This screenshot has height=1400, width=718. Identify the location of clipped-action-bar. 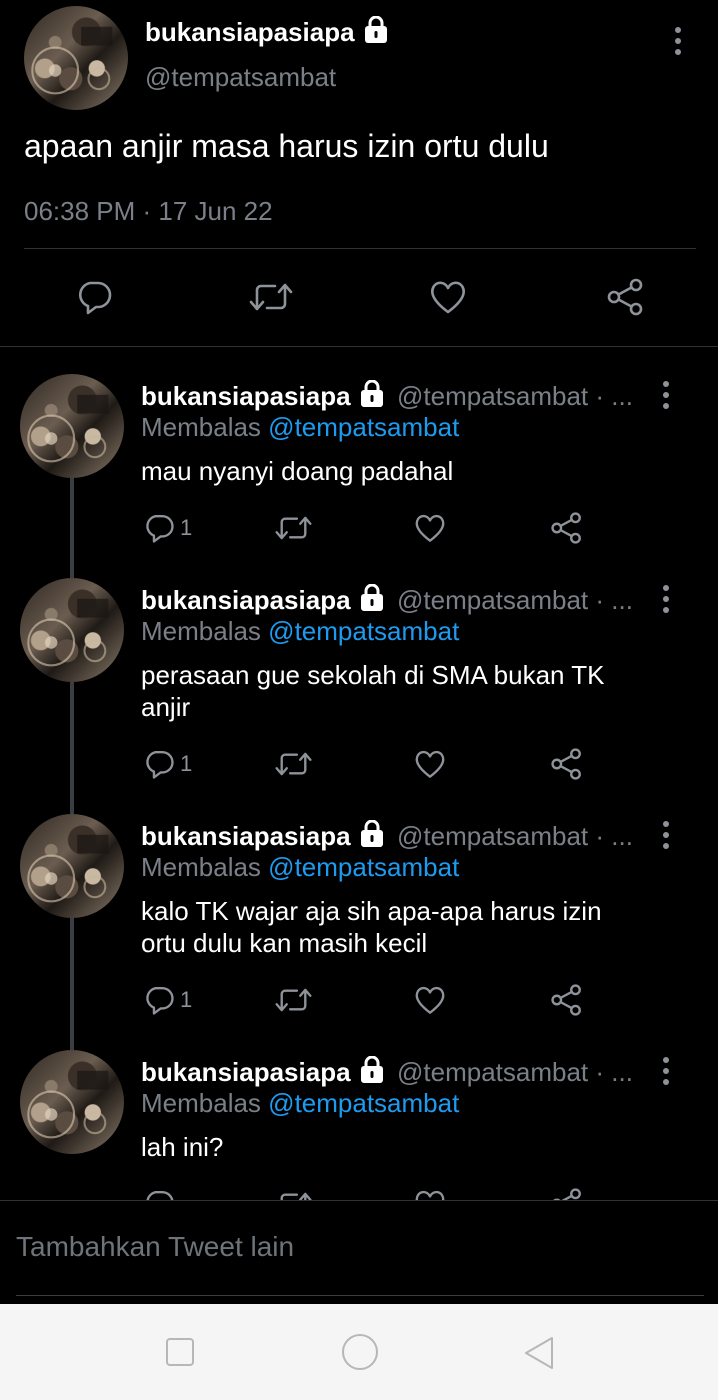
(359, 1193).